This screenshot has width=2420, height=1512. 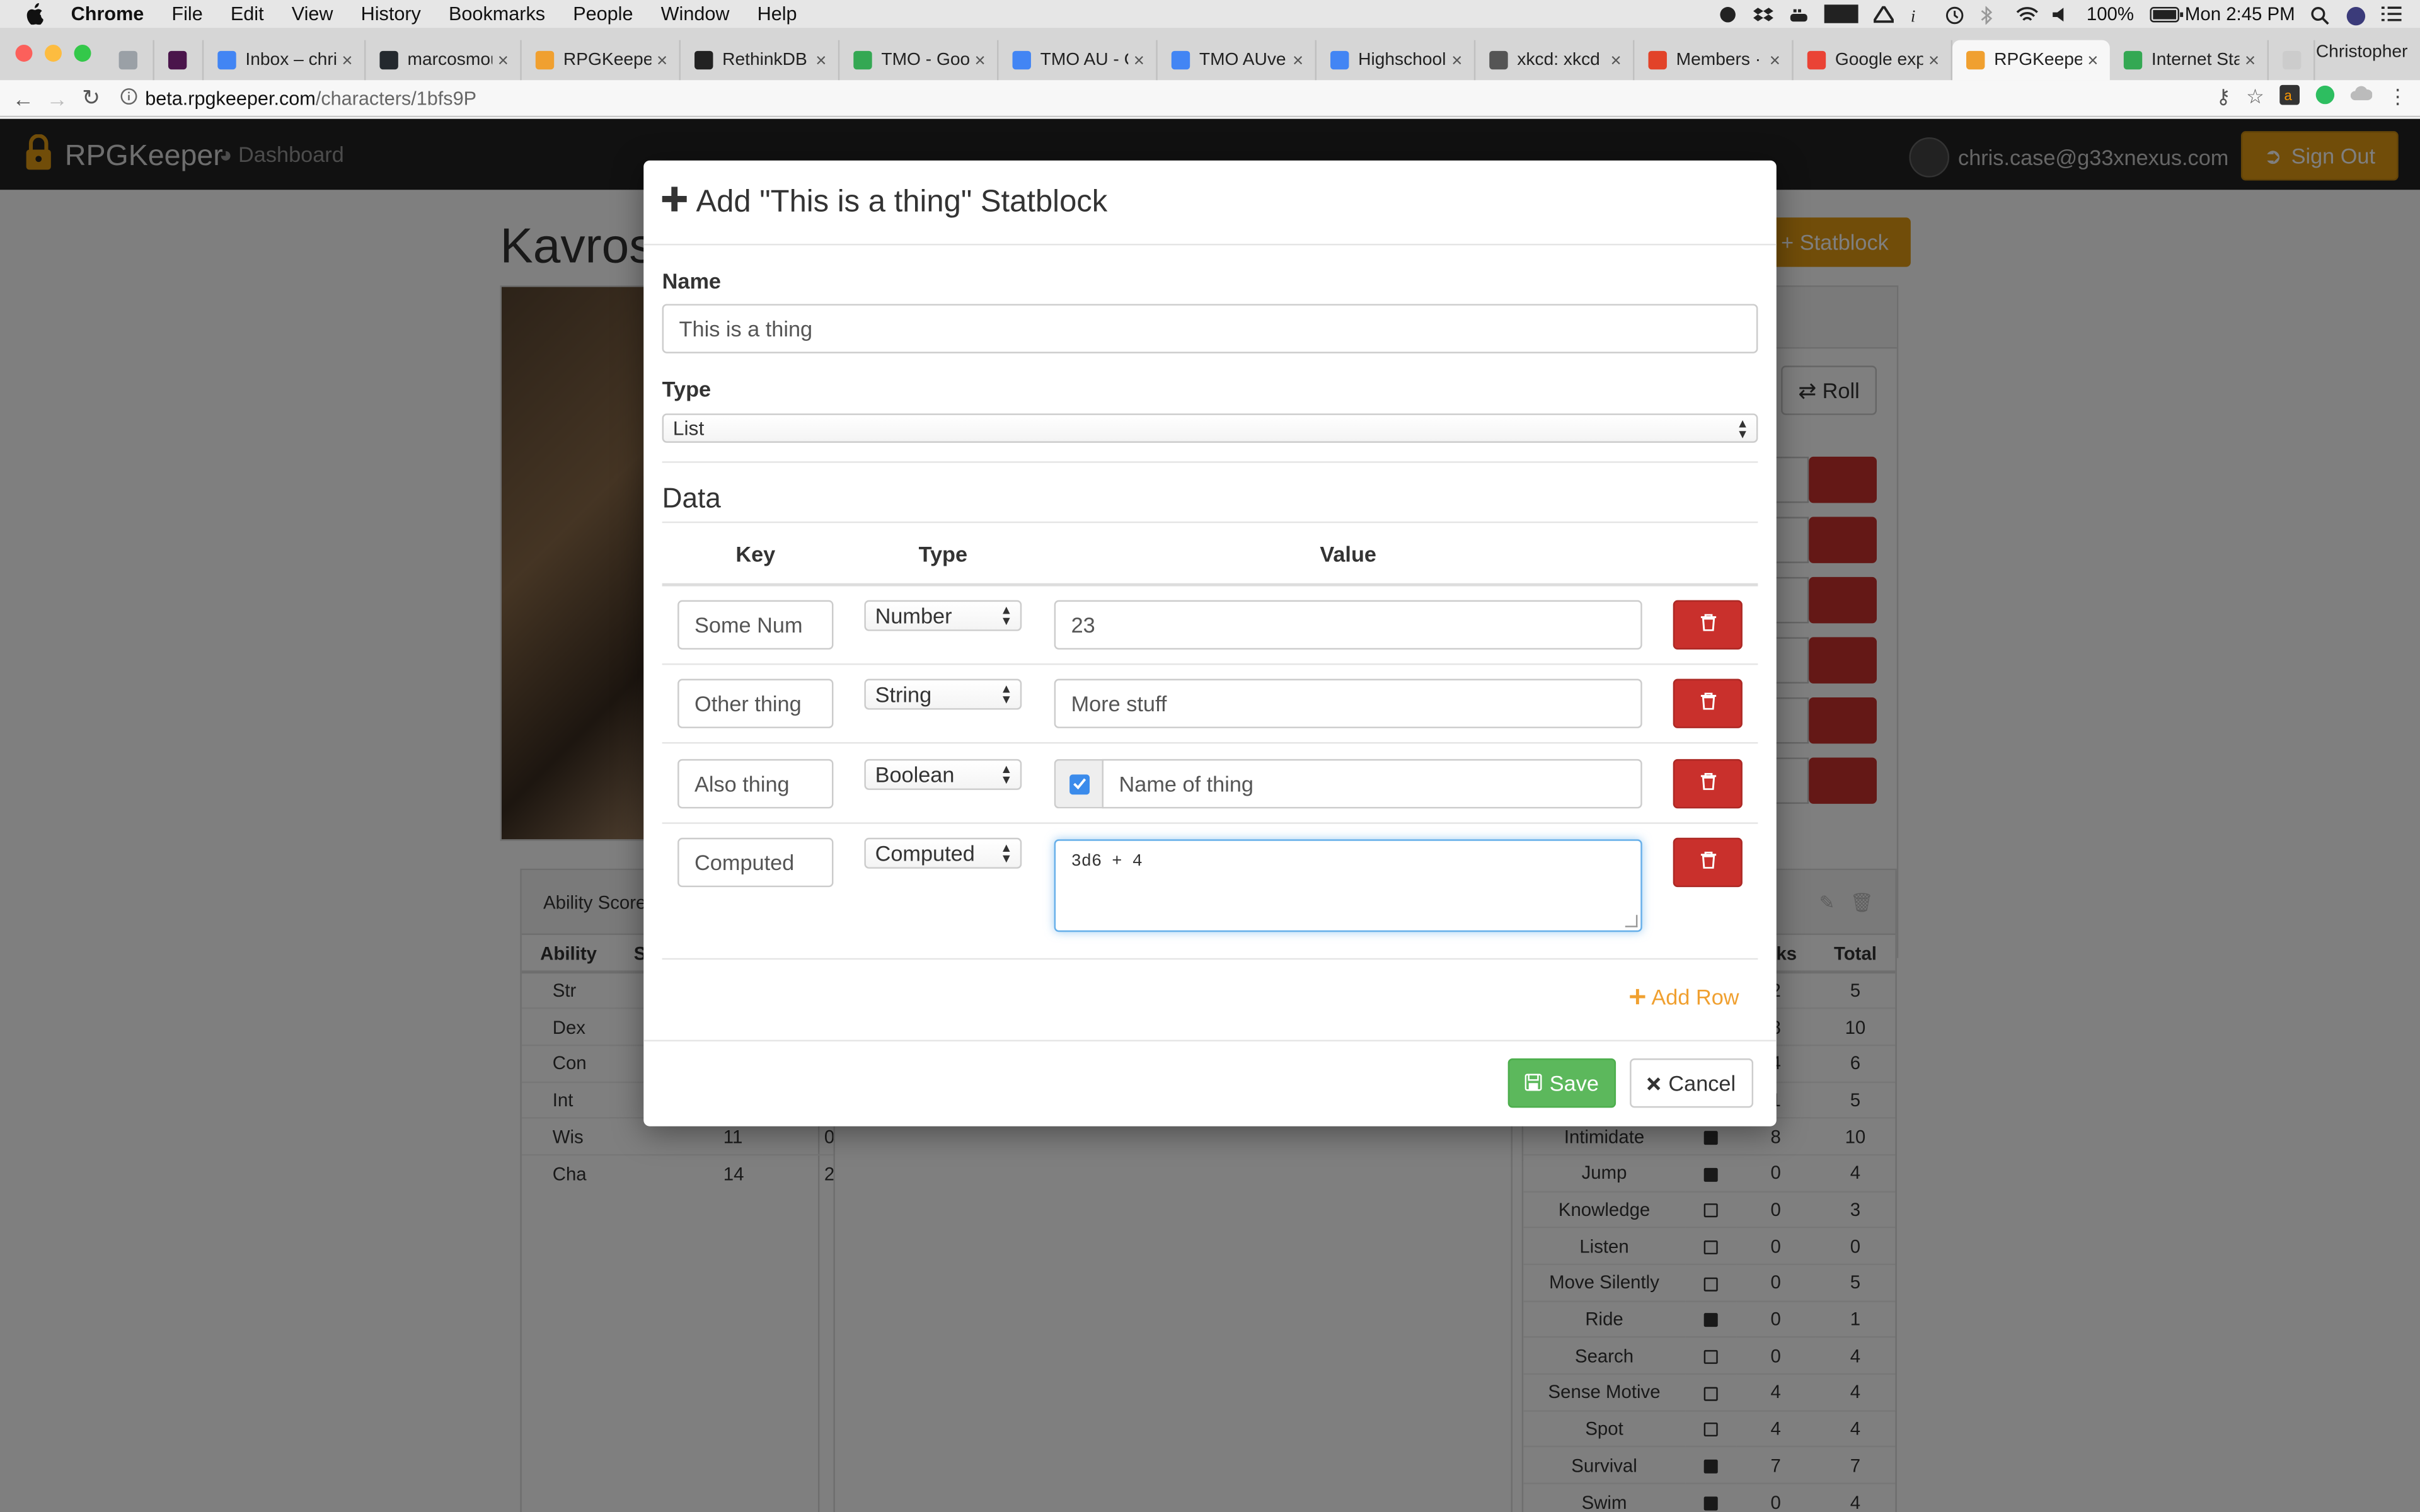 What do you see at coordinates (91, 98) in the screenshot?
I see `reload-icon: ↻` at bounding box center [91, 98].